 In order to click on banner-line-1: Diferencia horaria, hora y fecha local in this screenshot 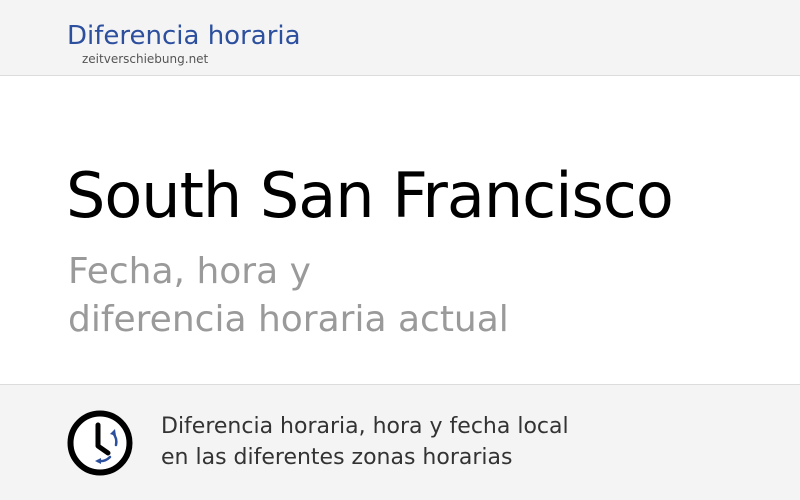, I will do `click(365, 426)`.